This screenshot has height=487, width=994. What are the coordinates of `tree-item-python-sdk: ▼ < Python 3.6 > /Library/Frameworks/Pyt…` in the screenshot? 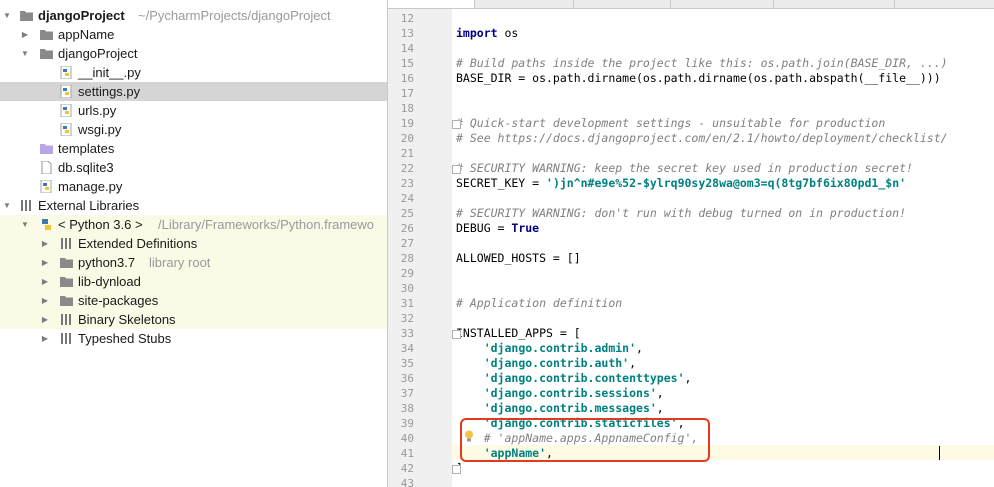 It's located at (193, 224).